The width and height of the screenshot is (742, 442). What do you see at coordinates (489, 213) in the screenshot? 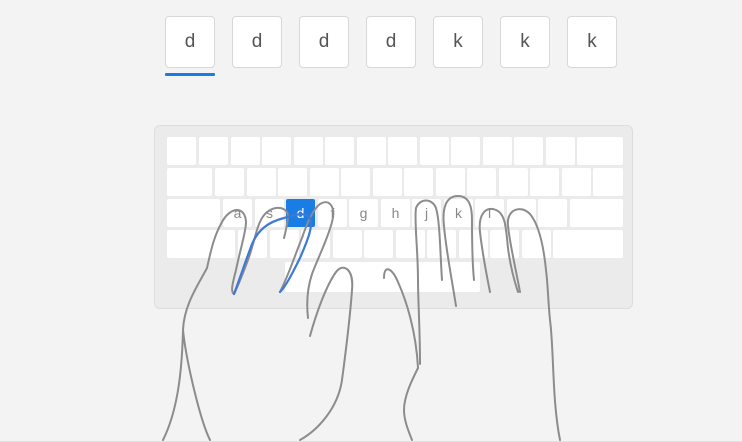
I see `key-l: l` at bounding box center [489, 213].